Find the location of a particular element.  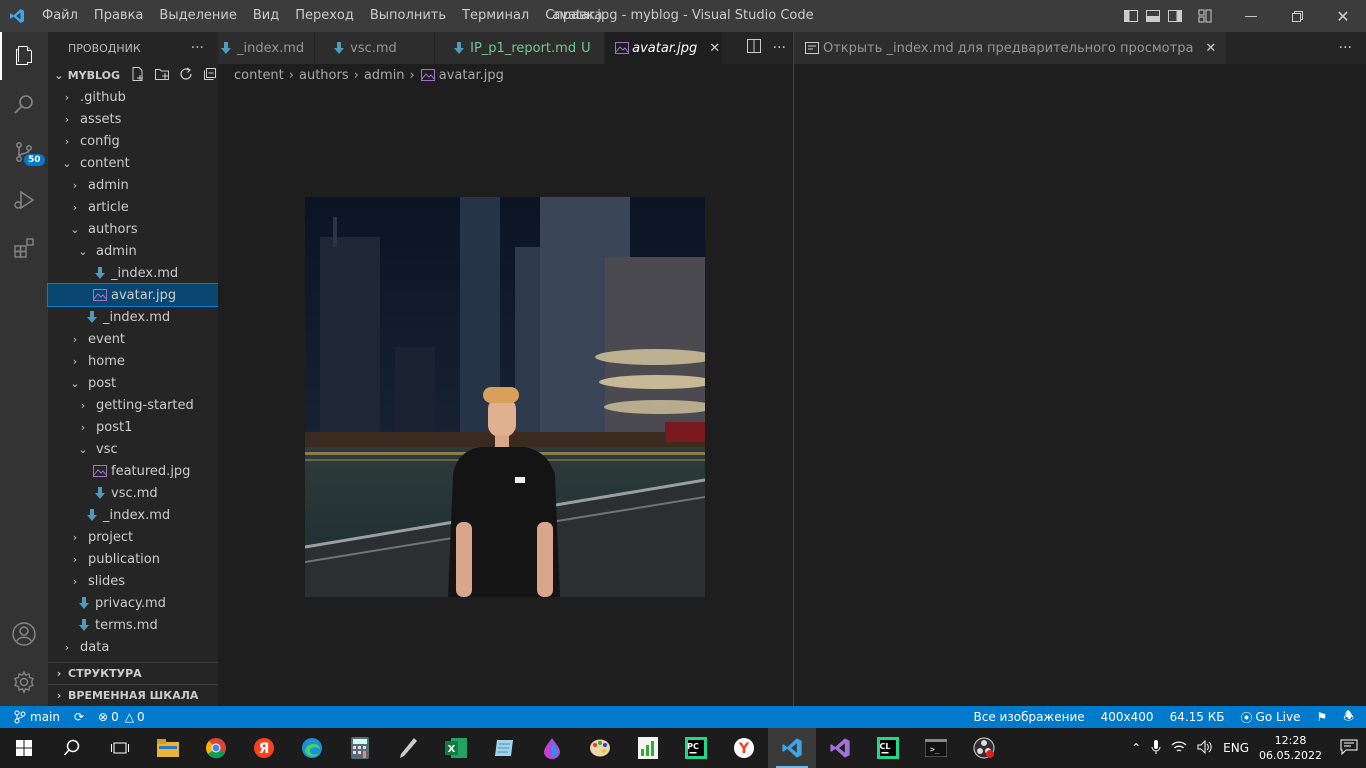

tab-ip-report-md: IP_p1_report.md U is located at coordinates (520, 48).